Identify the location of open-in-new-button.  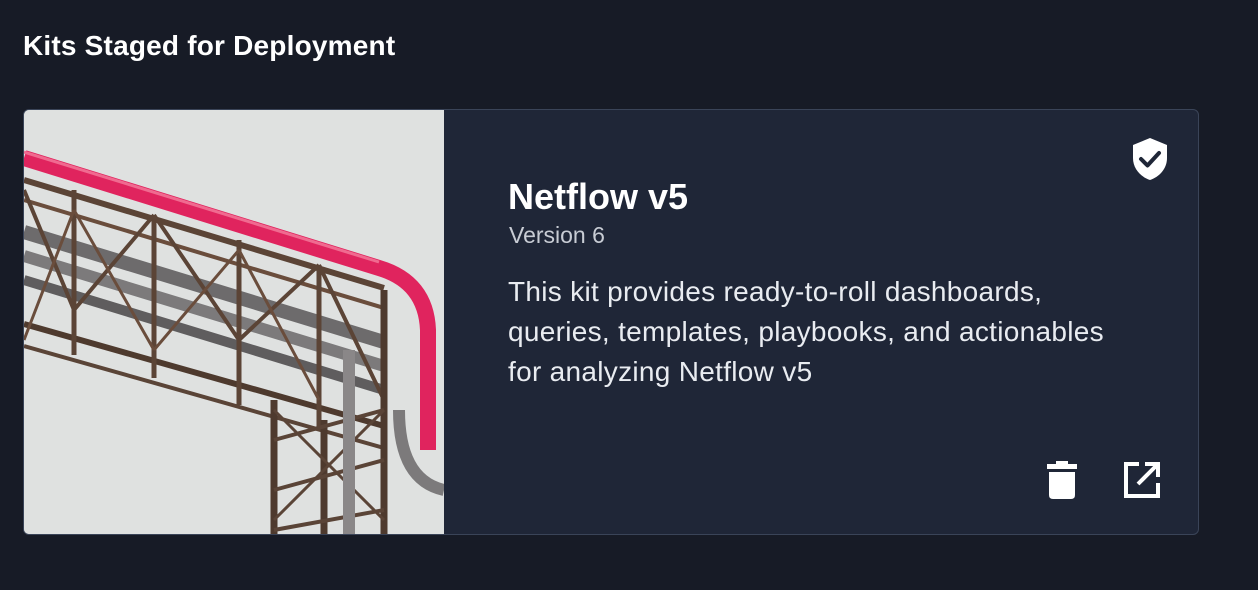
(1142, 480).